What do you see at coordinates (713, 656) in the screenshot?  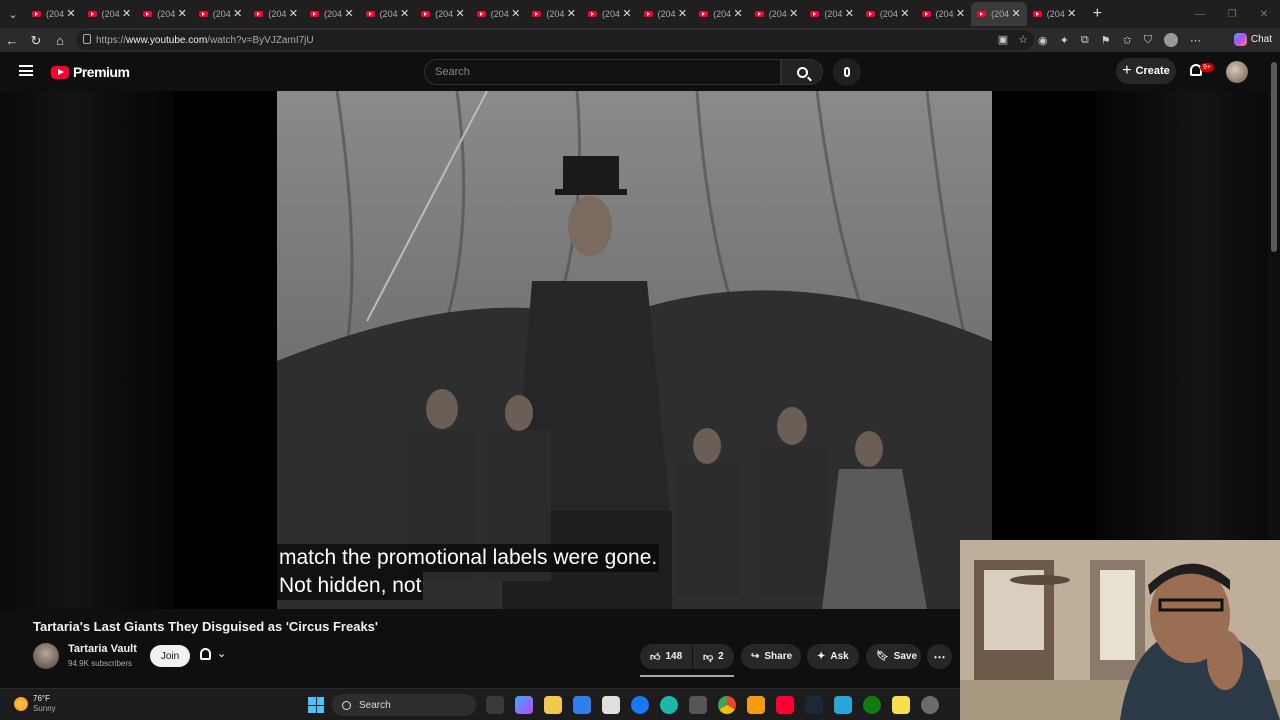 I see `dislike-button: 👎︎ 2` at bounding box center [713, 656].